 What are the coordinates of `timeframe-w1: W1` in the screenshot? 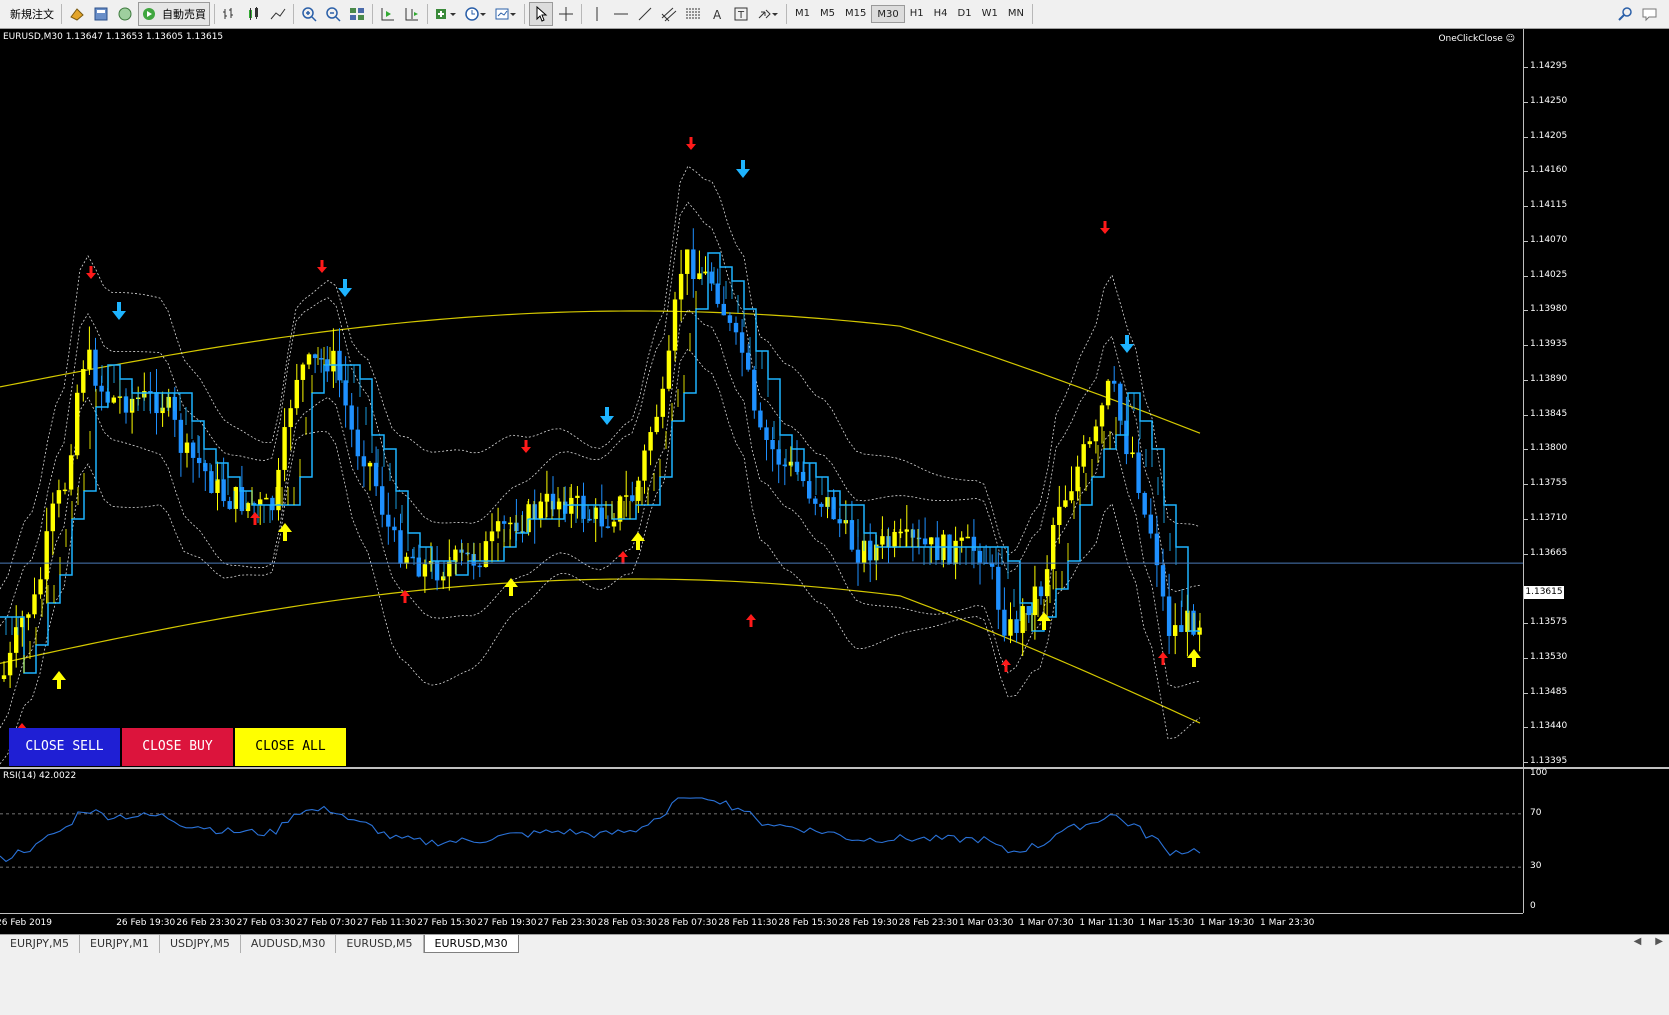 It's located at (990, 14).